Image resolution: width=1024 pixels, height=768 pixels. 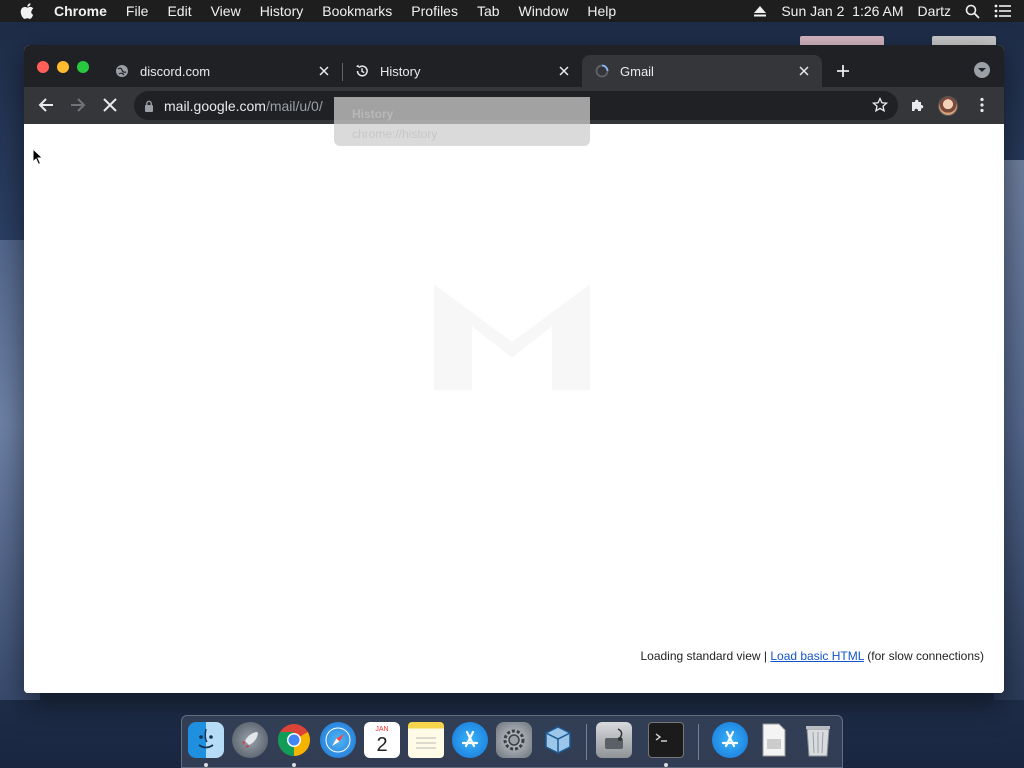 I want to click on menubar-user: Dartz, so click(x=934, y=11).